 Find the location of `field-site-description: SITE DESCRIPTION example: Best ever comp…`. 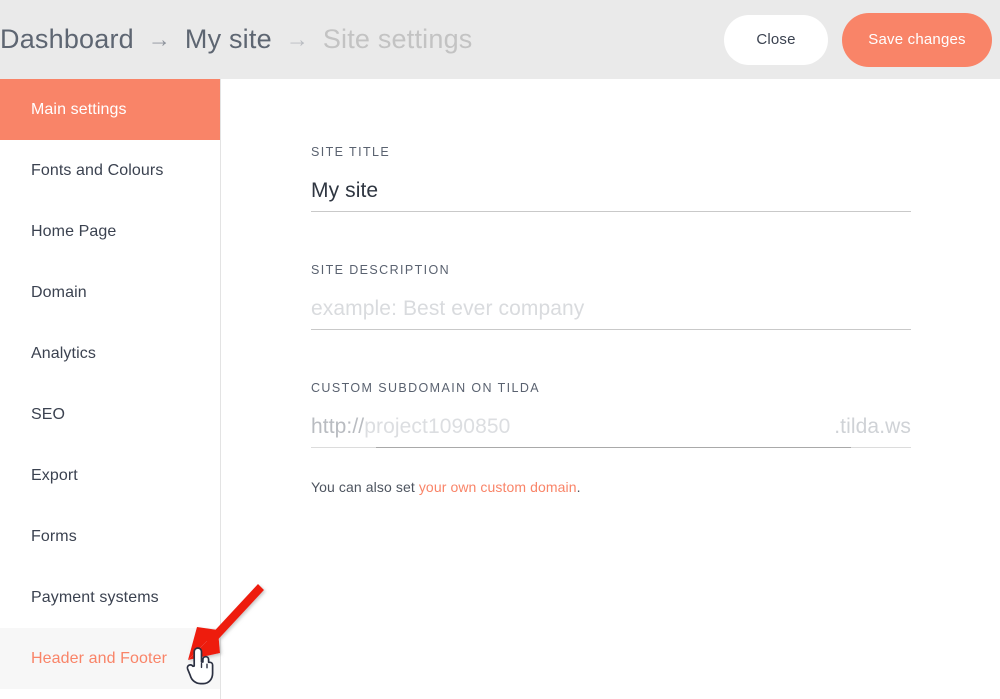

field-site-description: SITE DESCRIPTION example: Best ever comp… is located at coordinates (611, 296).